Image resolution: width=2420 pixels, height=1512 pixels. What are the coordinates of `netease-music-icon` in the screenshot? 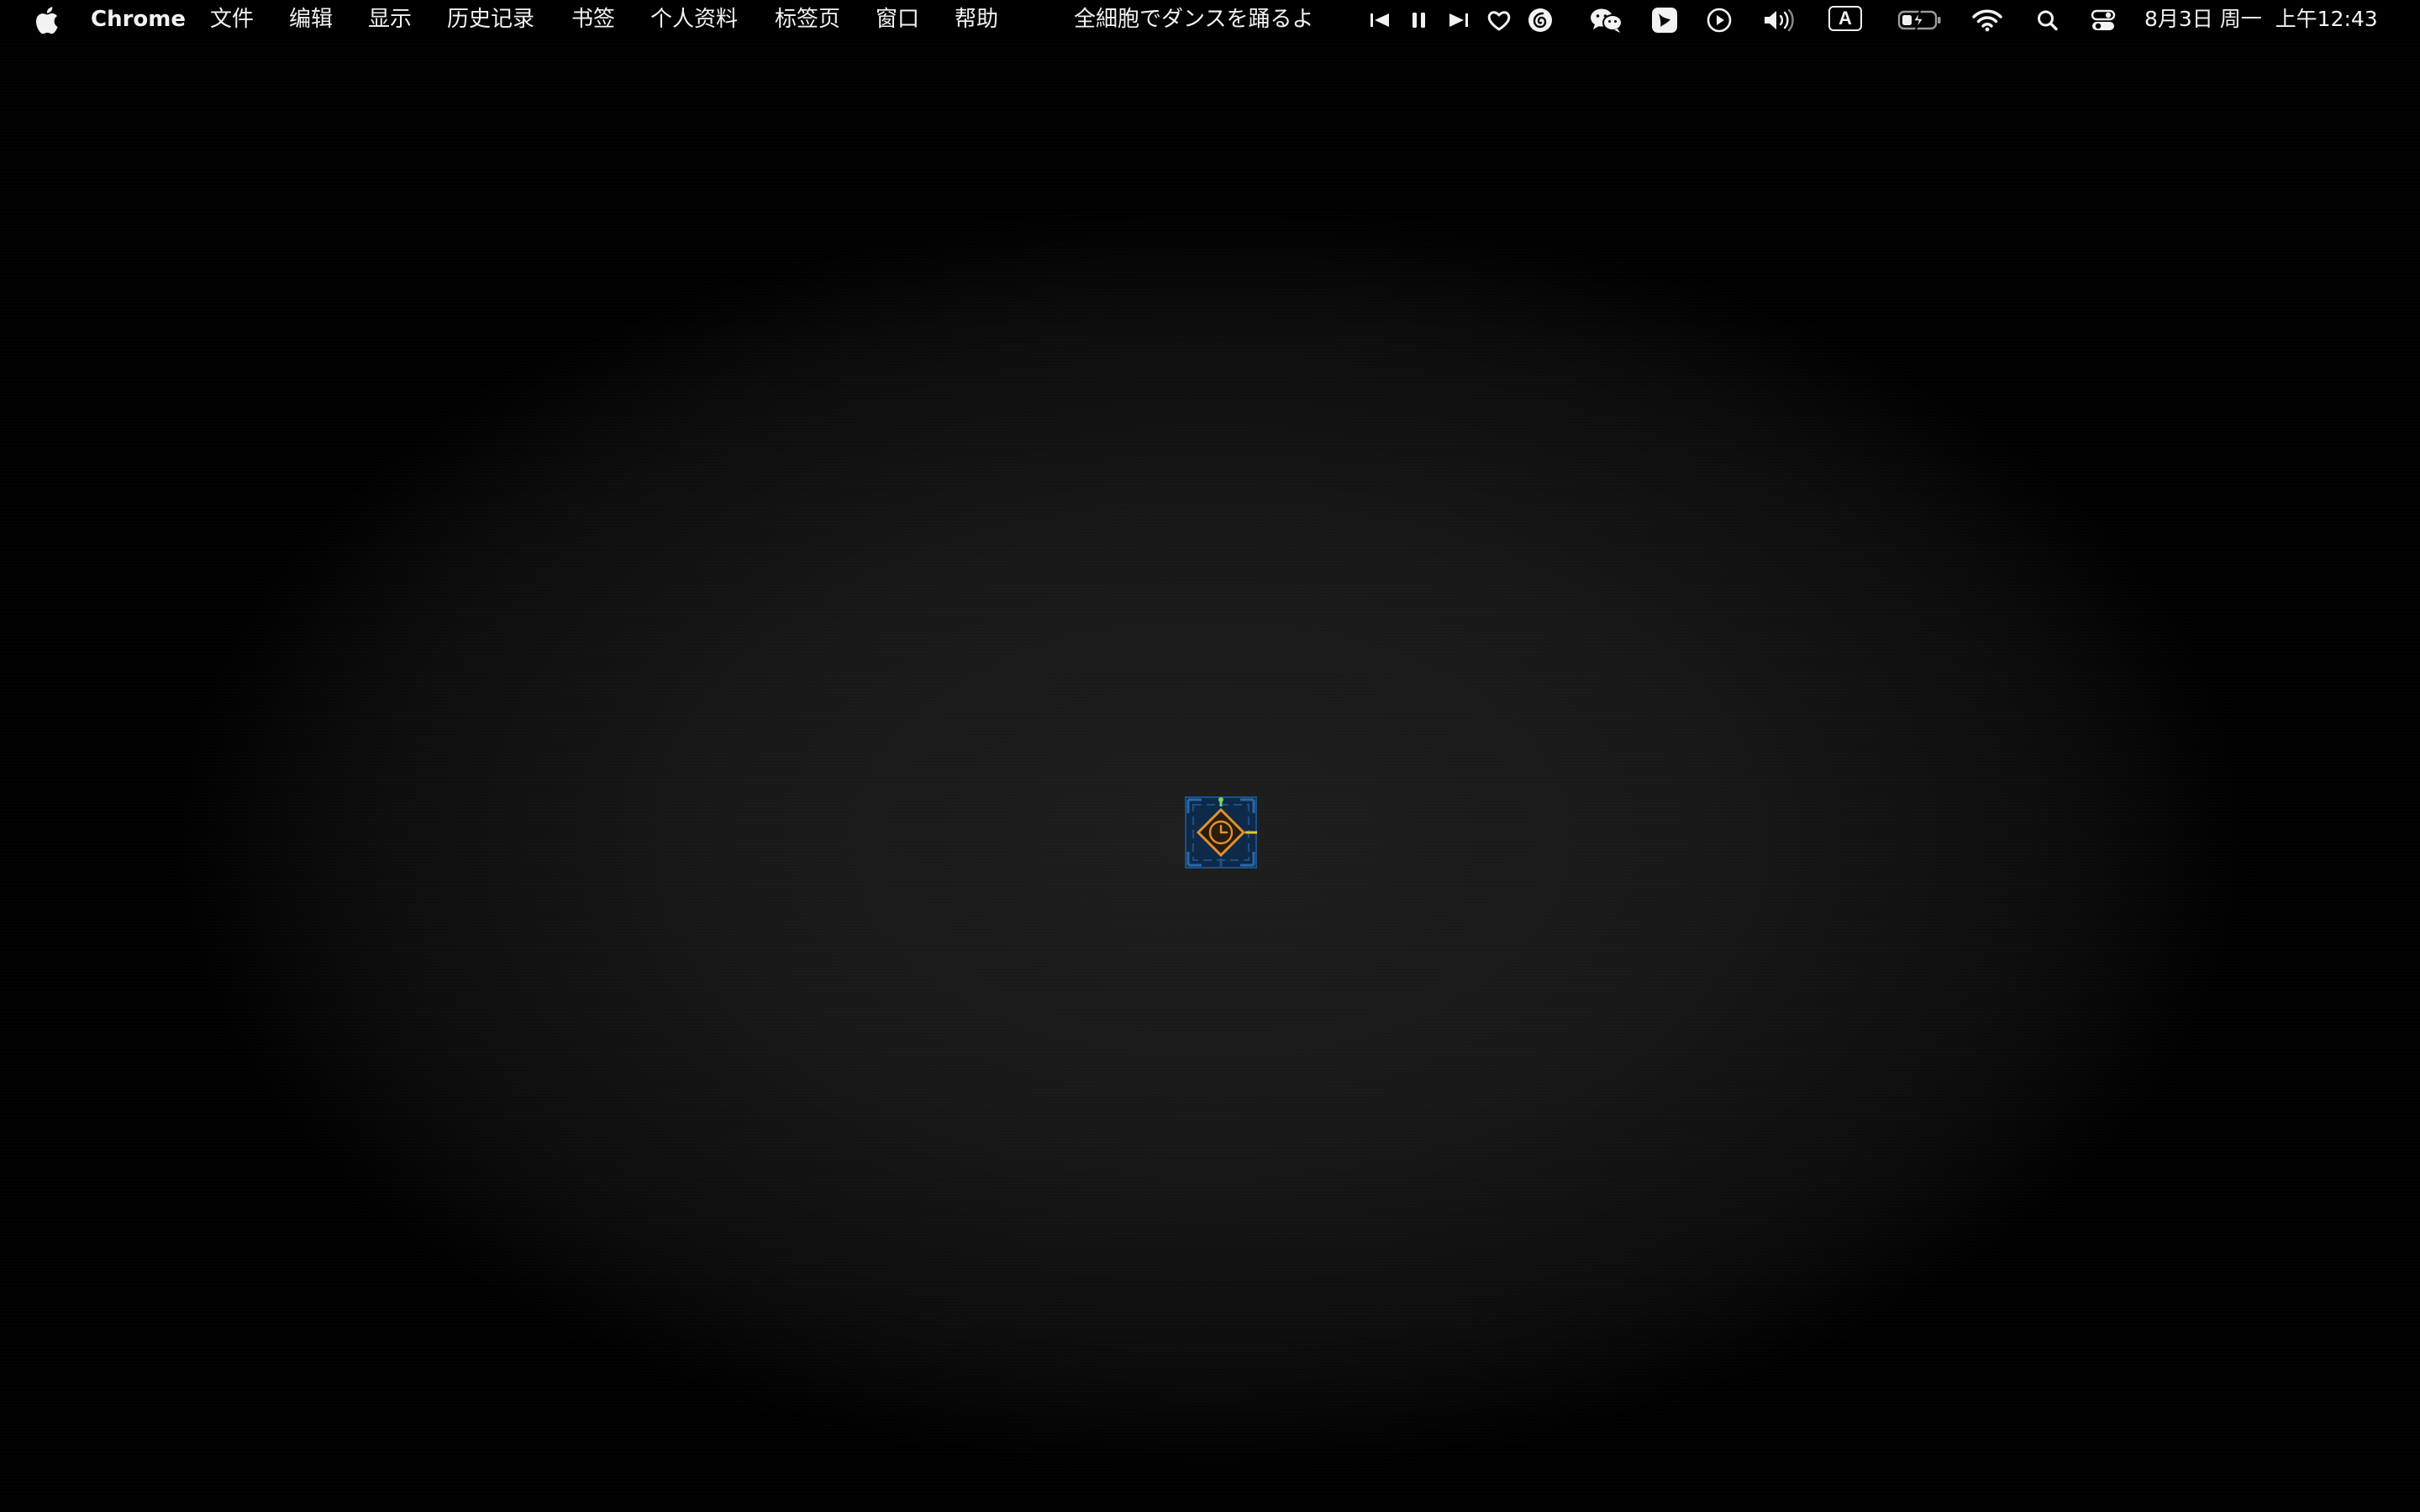 It's located at (1540, 20).